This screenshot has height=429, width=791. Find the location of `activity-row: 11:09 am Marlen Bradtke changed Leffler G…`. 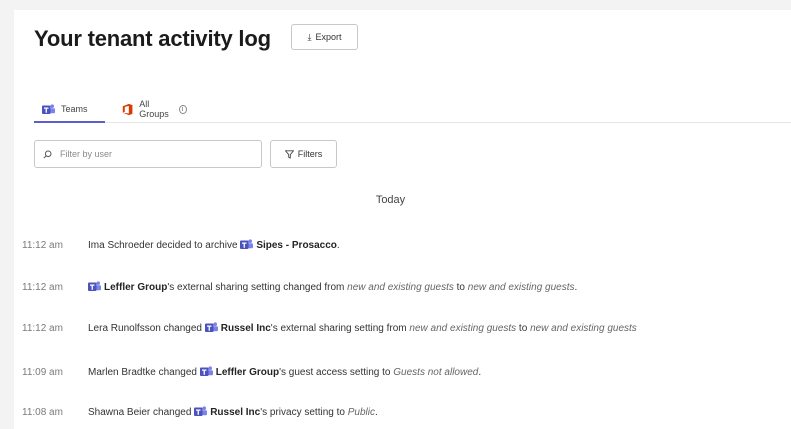

activity-row: 11:09 am Marlen Bradtke changed Leffler G… is located at coordinates (251, 372).